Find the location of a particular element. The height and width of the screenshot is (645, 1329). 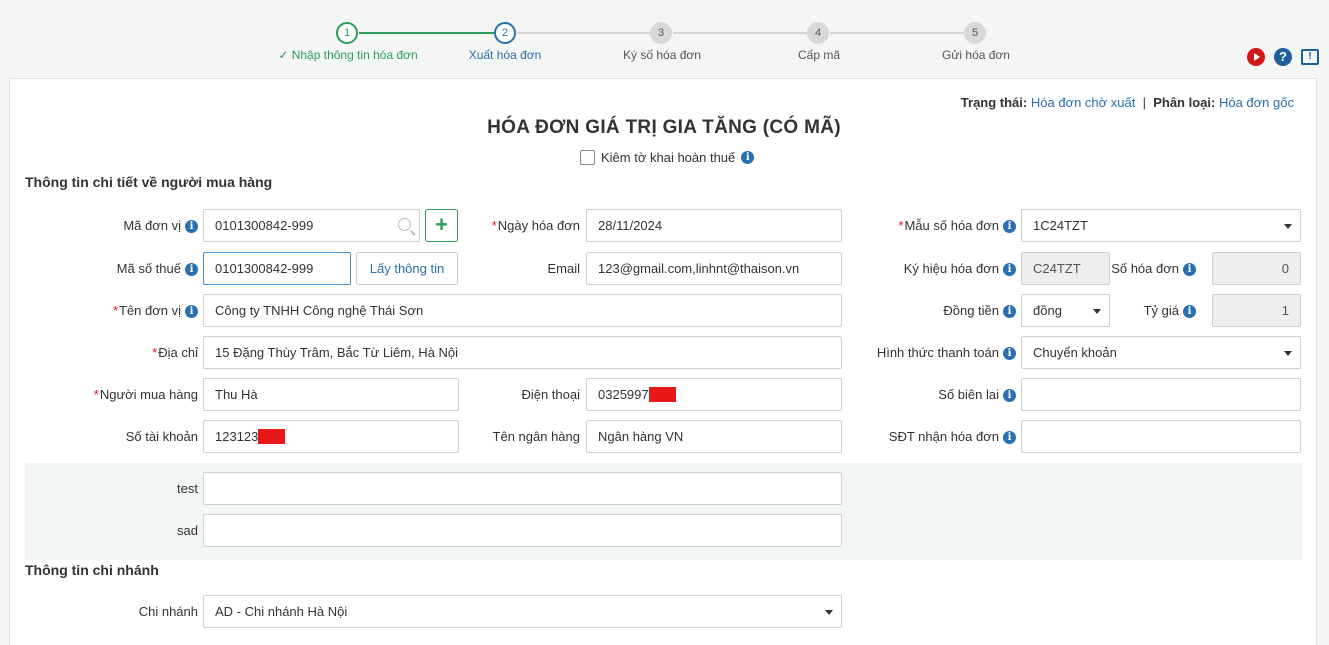

step-1-circle: 1 is located at coordinates (347, 33).